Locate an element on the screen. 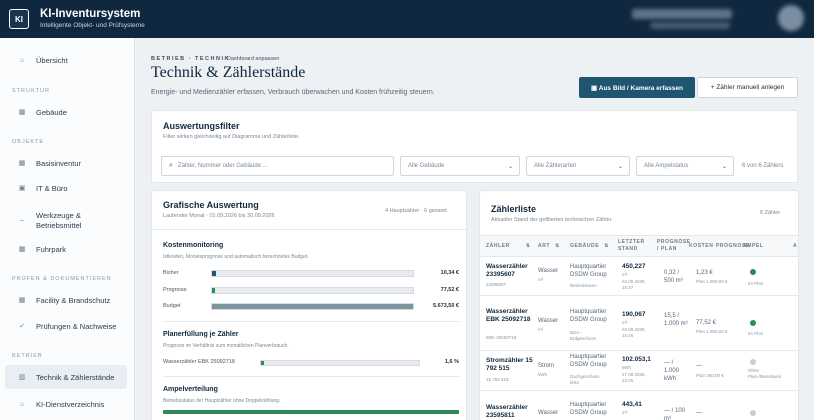  app-logo: KI is located at coordinates (19, 19).